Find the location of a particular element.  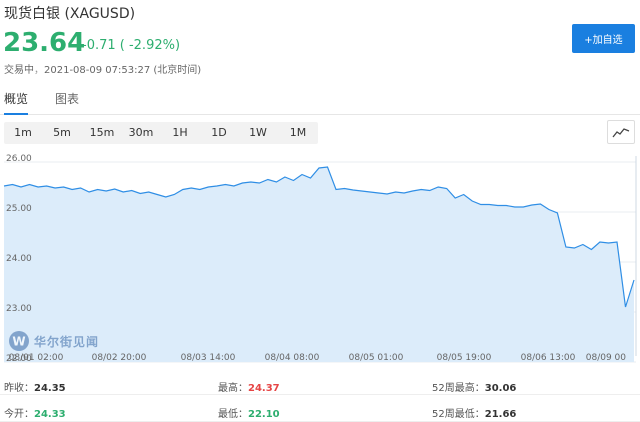

x-tick-label: 08/04 08:00 is located at coordinates (292, 358).